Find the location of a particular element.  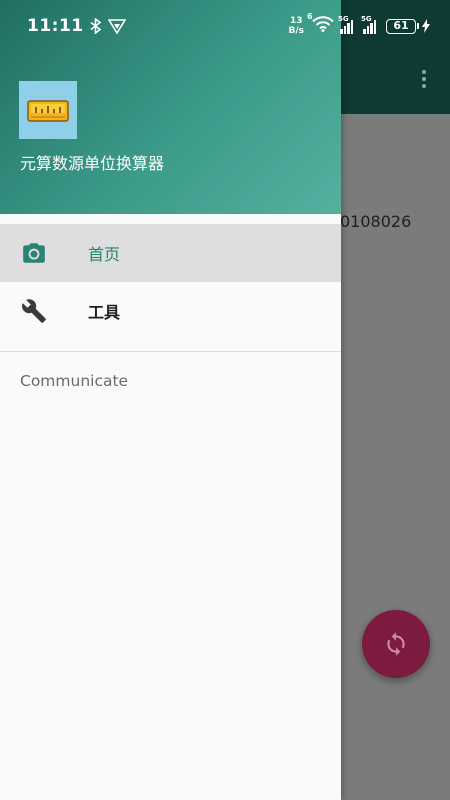

divider is located at coordinates (170, 351).